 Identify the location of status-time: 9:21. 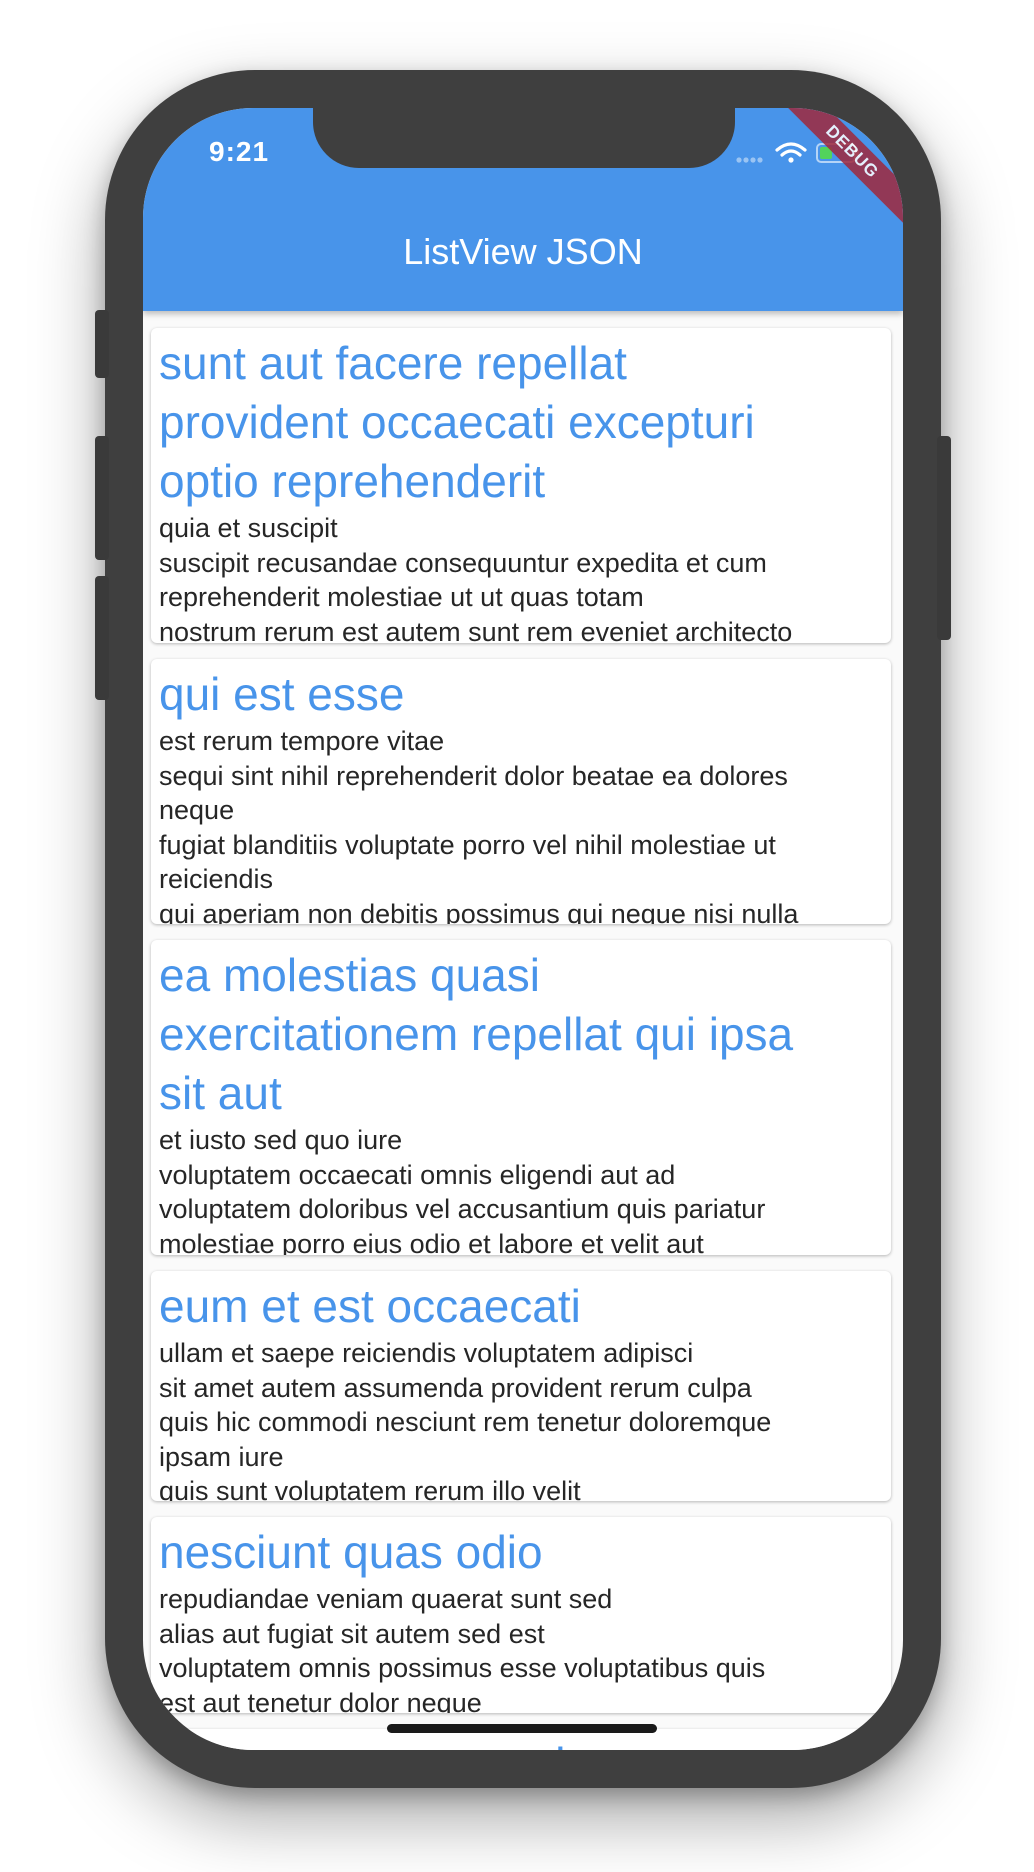
(239, 151).